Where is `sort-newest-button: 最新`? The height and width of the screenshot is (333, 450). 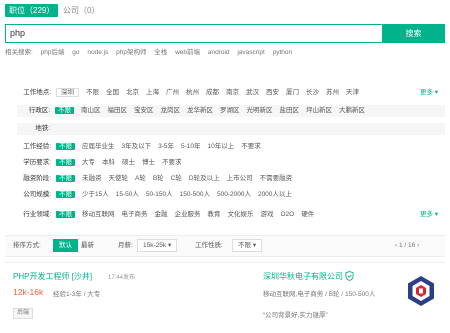
sort-newest-button: 最新 is located at coordinates (87, 246).